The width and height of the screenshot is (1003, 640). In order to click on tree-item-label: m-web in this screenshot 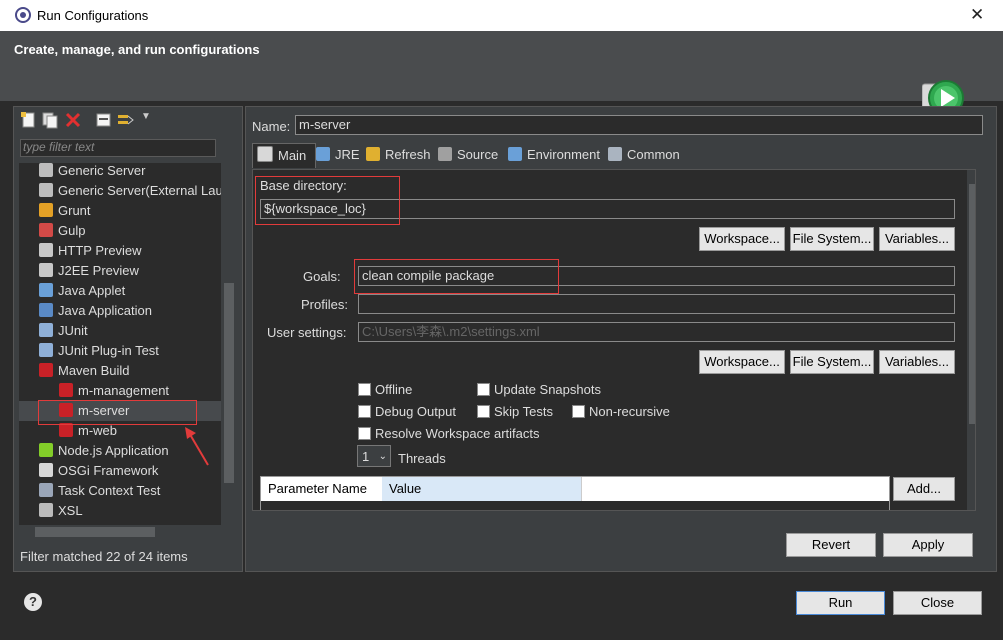, I will do `click(98, 430)`.